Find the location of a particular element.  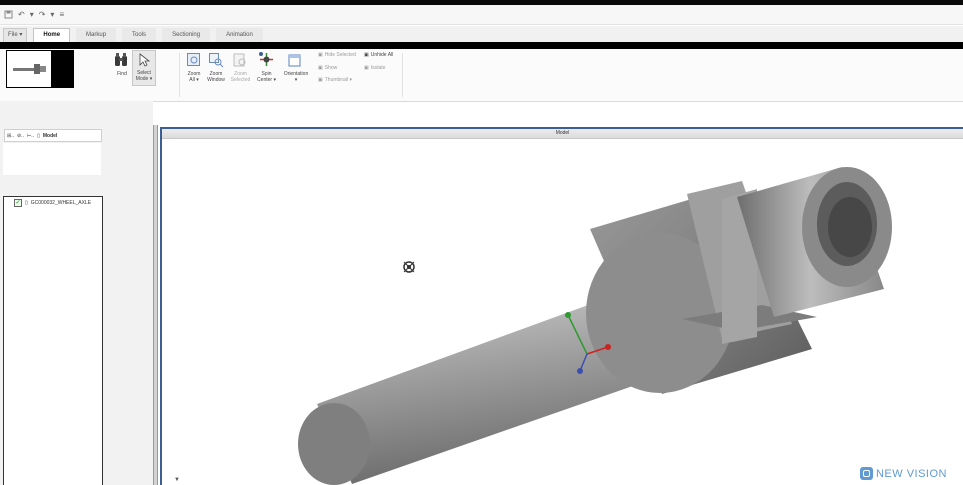

orientation-button: Orientation ▾ is located at coordinates (296, 77).